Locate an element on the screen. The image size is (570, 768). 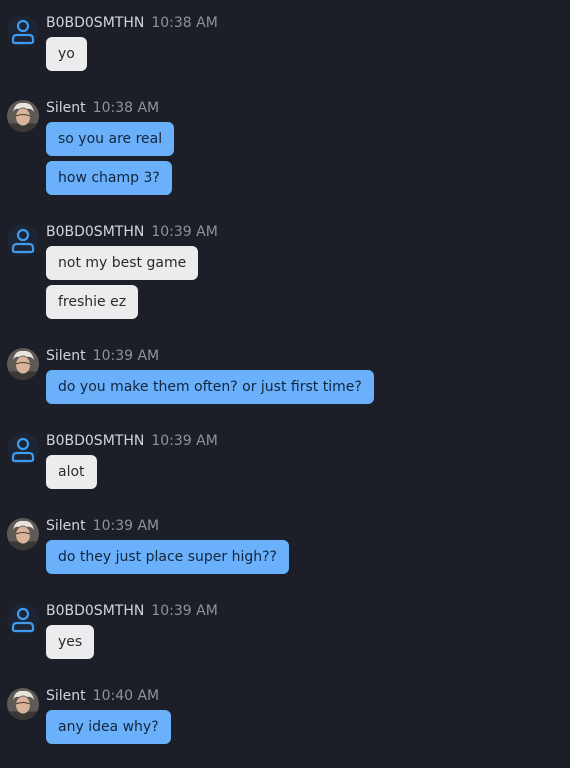
message-bubble: freshie ez is located at coordinates (92, 302).